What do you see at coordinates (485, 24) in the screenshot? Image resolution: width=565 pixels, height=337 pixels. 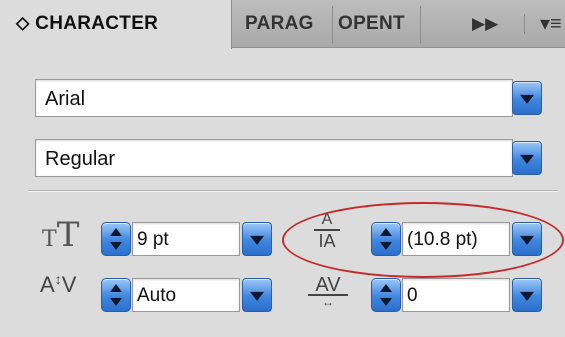 I see `double-chevron-right-icon: ▶▶` at bounding box center [485, 24].